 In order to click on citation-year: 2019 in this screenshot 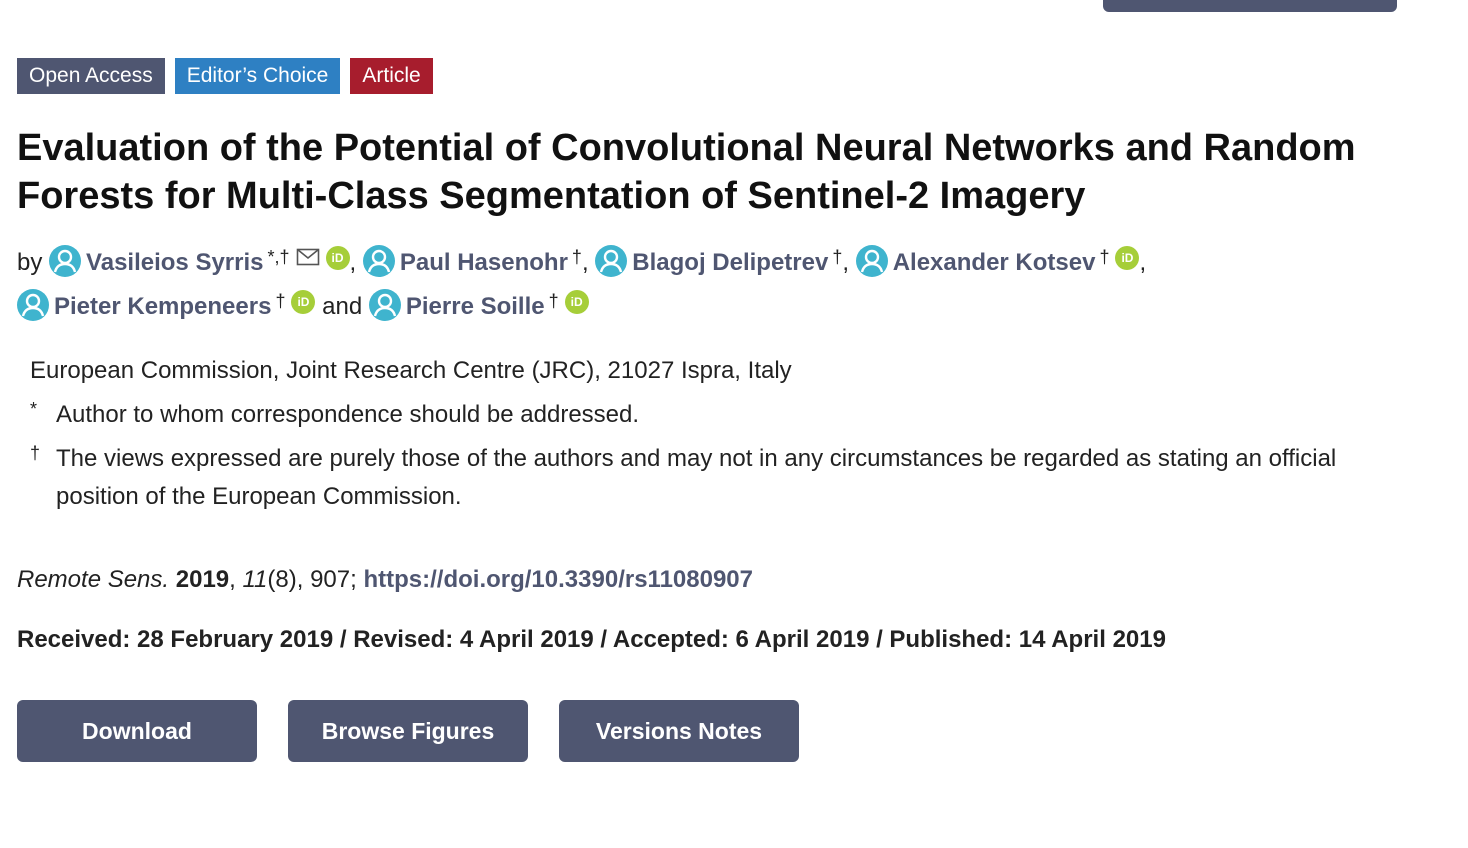, I will do `click(202, 579)`.